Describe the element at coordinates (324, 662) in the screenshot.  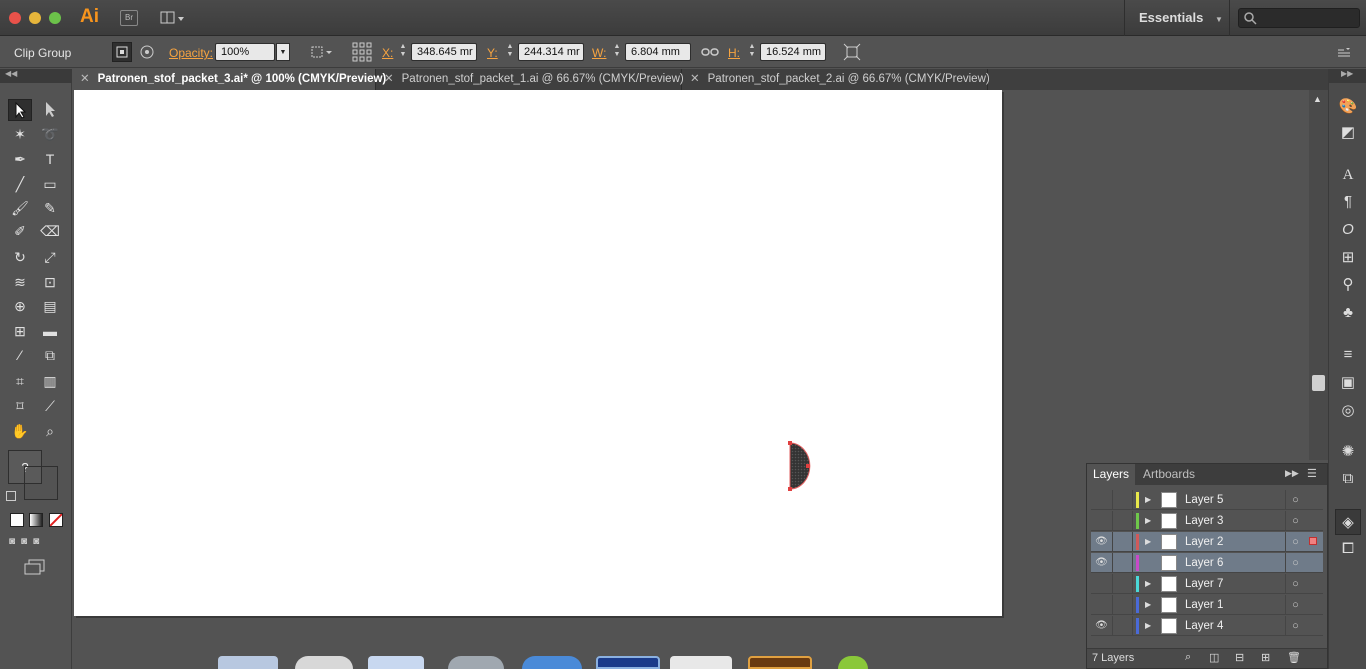
I see `dock-app-dvd` at that location.